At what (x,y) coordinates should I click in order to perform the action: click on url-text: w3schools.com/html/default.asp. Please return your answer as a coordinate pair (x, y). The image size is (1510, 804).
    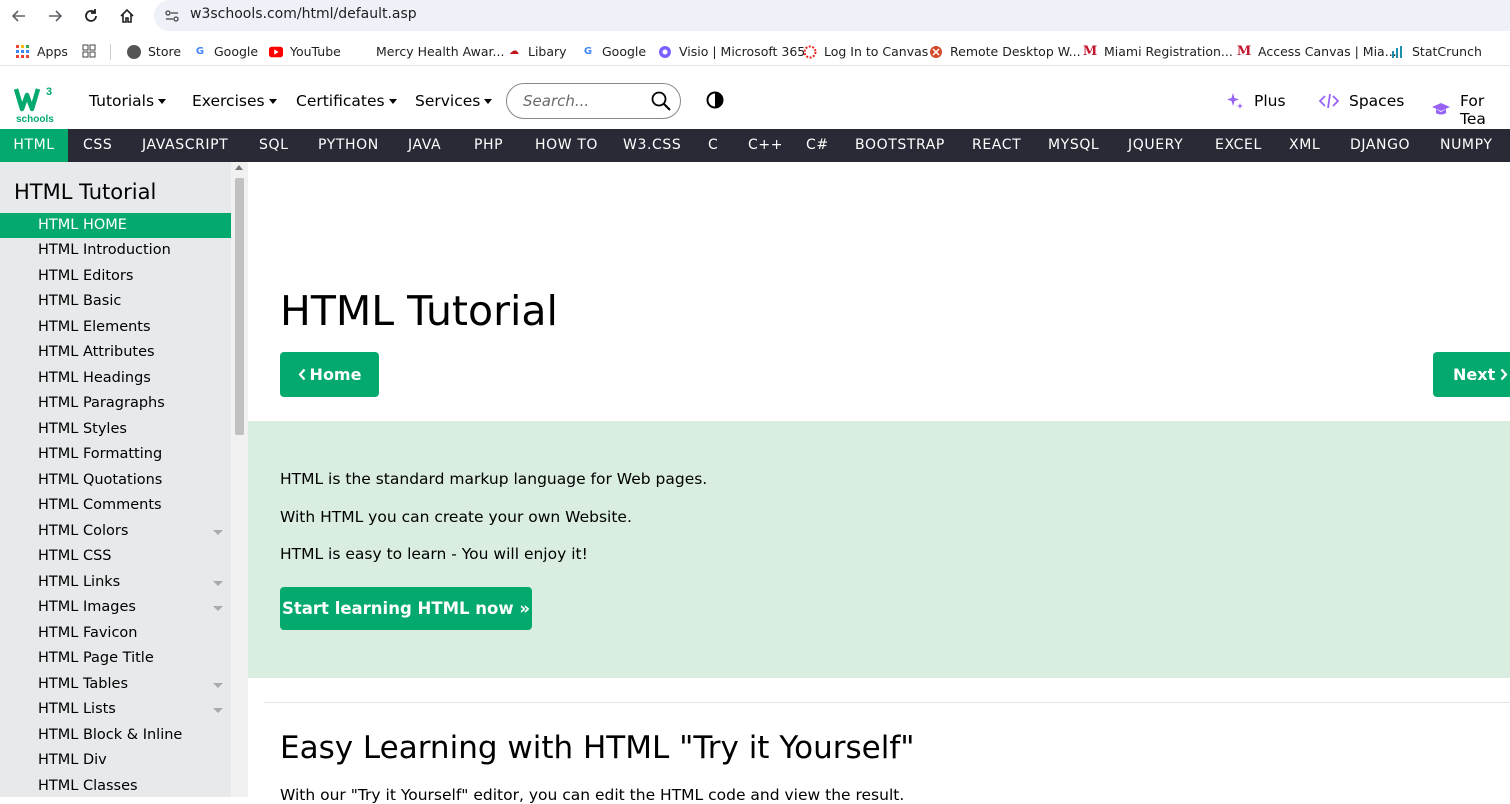
    Looking at the image, I should click on (303, 14).